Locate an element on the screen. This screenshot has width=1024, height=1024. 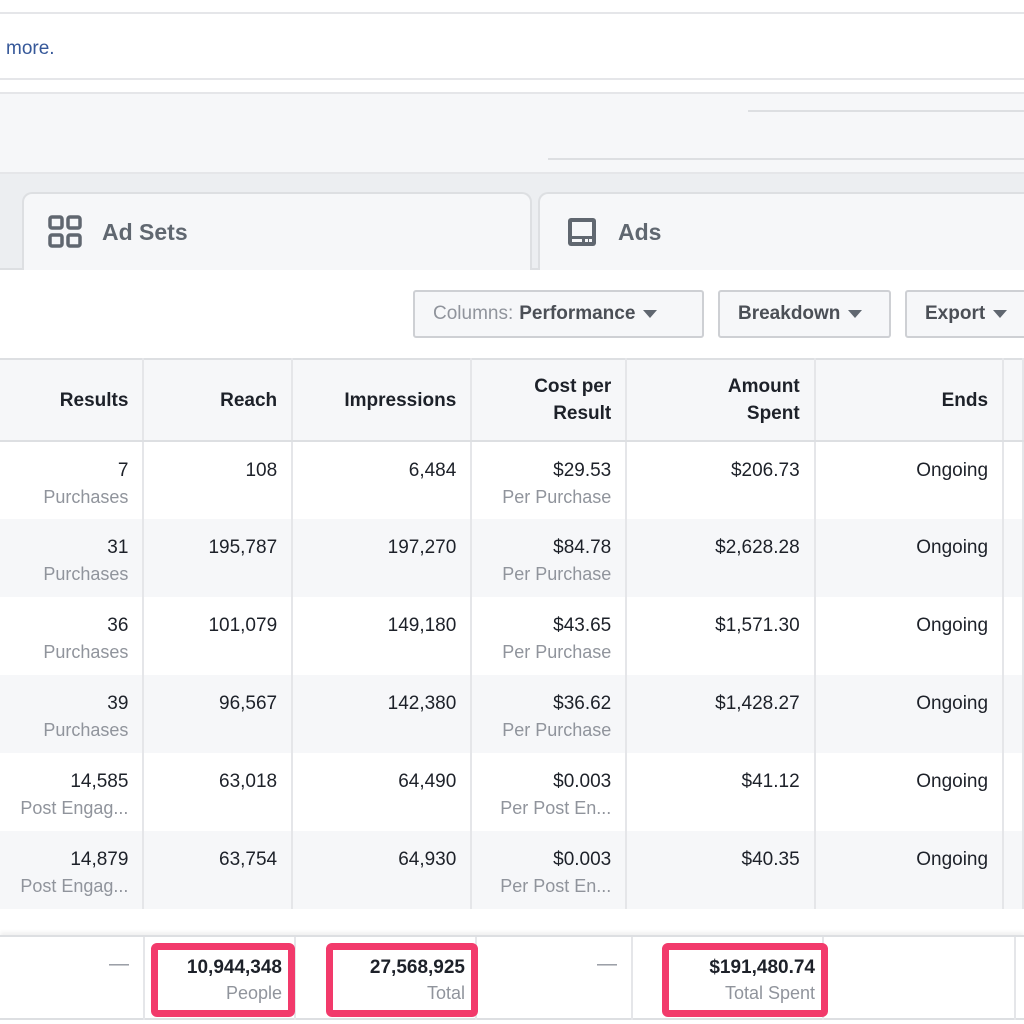
spent-cell: $206.73 is located at coordinates (721, 480).